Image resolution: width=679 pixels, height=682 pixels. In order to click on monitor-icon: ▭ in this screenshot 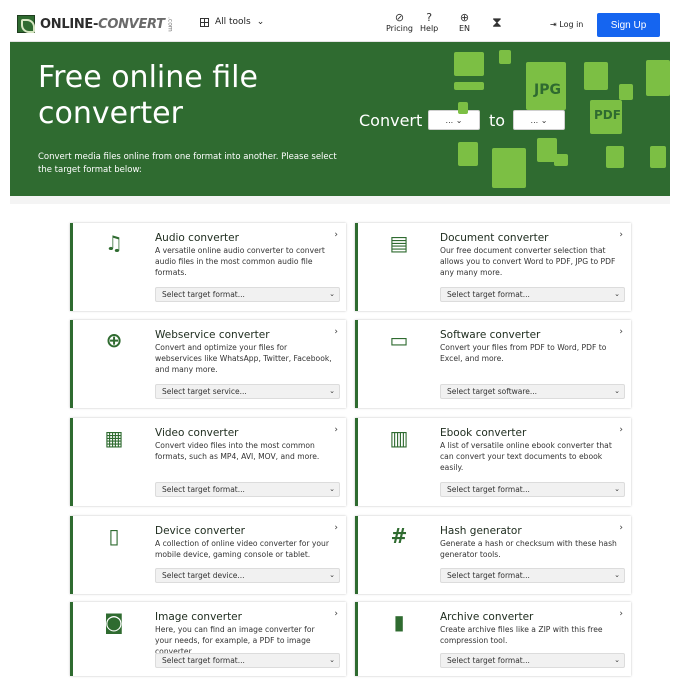, I will do `click(399, 340)`.